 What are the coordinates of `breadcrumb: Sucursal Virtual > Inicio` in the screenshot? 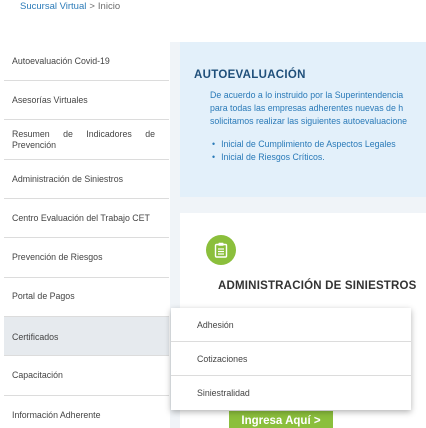 It's located at (70, 6).